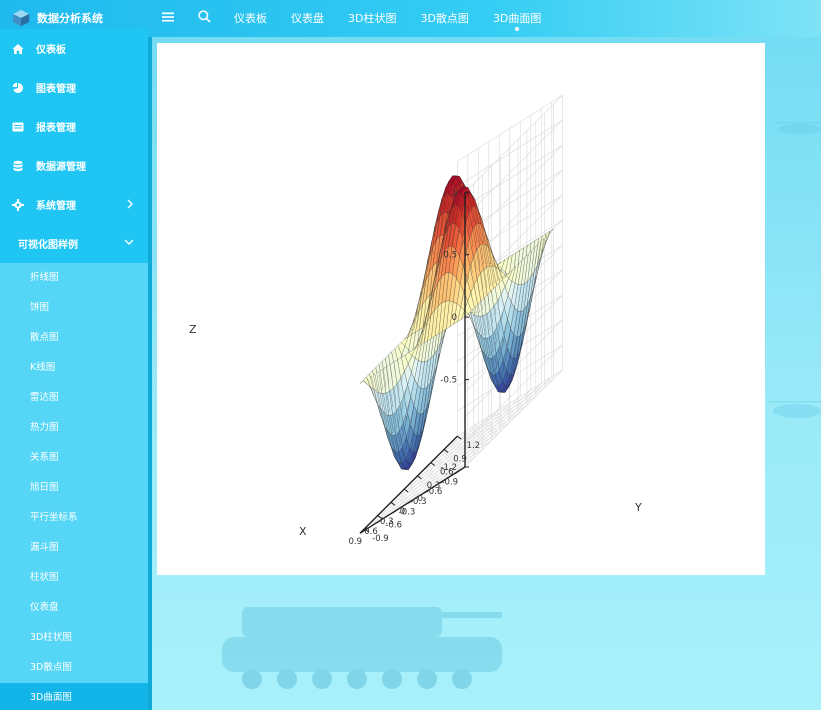 The image size is (821, 710). What do you see at coordinates (129, 242) in the screenshot?
I see `chevron-down-icon` at bounding box center [129, 242].